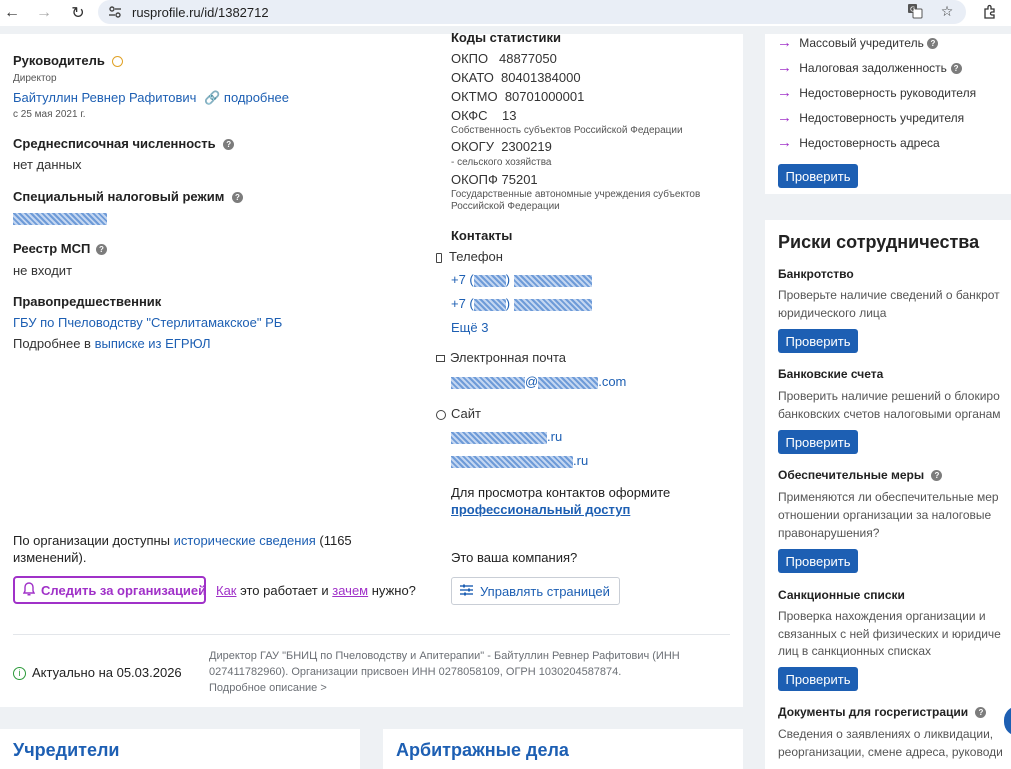  What do you see at coordinates (870, 117) in the screenshot?
I see `check-item: → Недостоверность учредителя` at bounding box center [870, 117].